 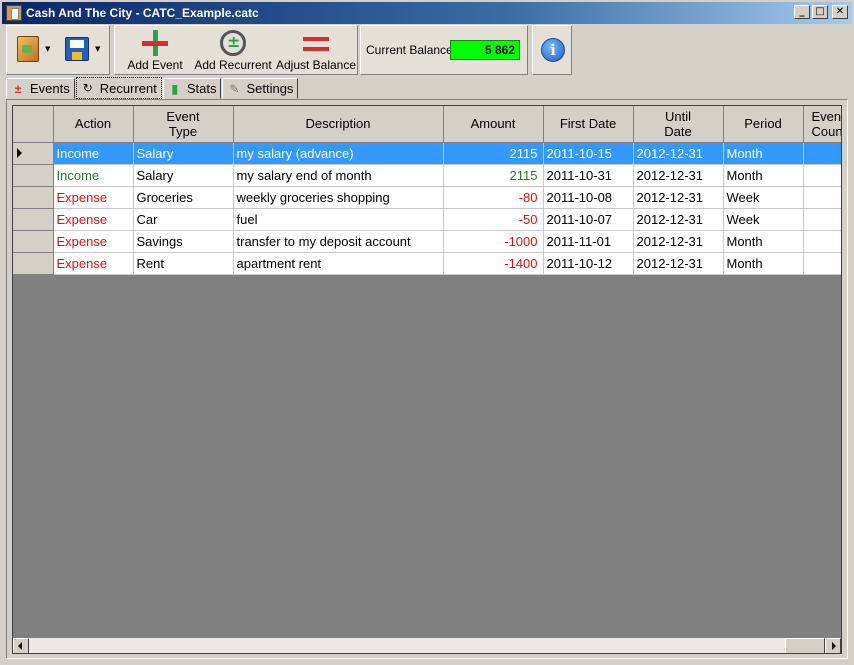 What do you see at coordinates (183, 263) in the screenshot?
I see `cell-event-type: Rent` at bounding box center [183, 263].